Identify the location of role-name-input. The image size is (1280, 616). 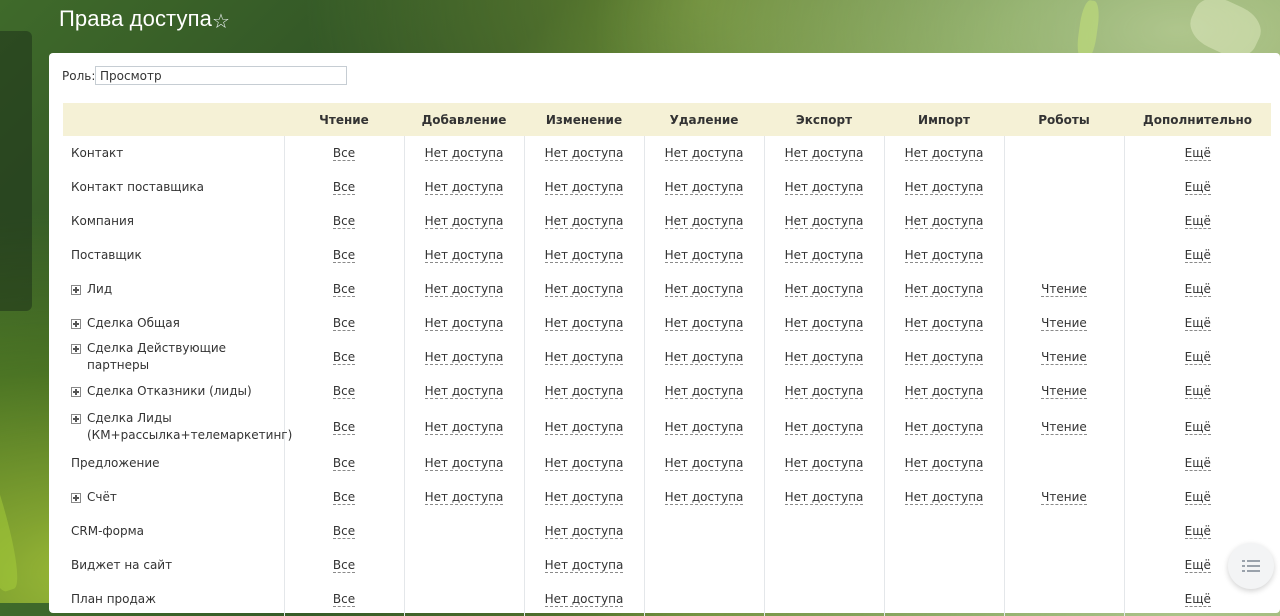
(221, 75).